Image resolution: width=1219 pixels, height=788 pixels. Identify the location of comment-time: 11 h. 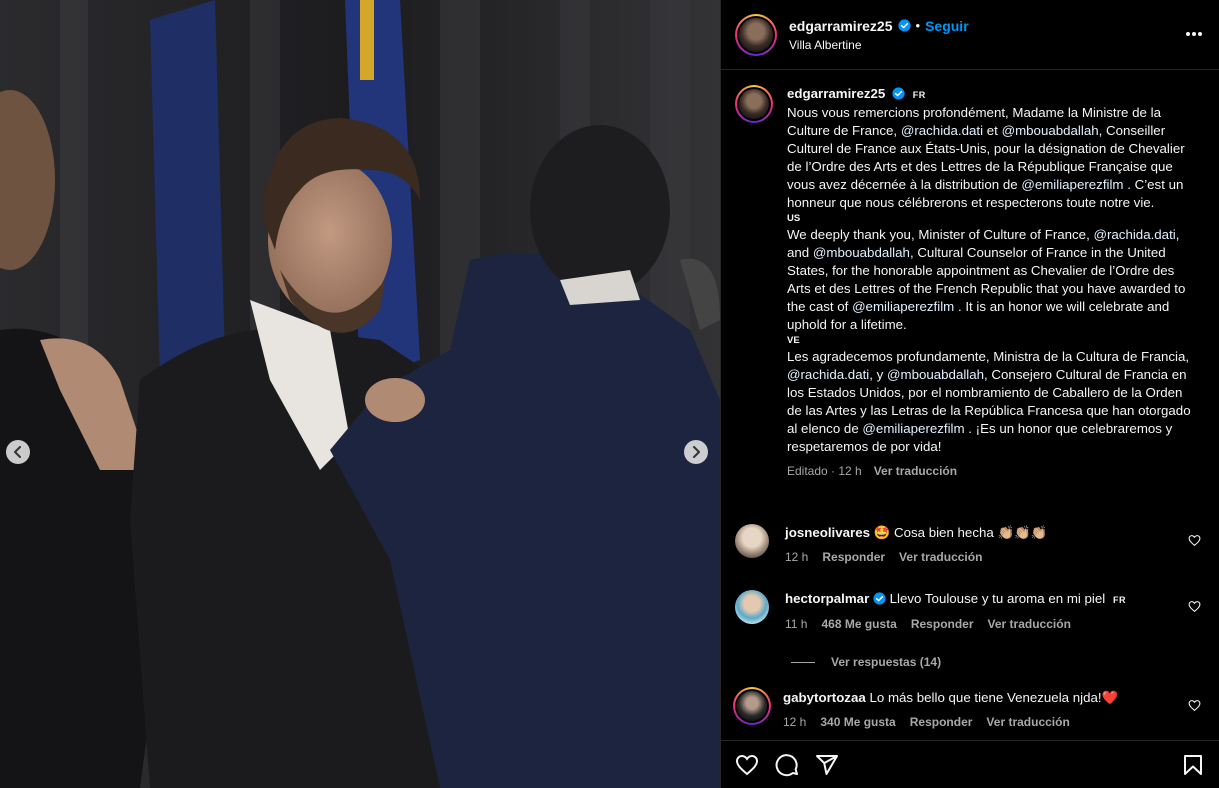
(796, 624).